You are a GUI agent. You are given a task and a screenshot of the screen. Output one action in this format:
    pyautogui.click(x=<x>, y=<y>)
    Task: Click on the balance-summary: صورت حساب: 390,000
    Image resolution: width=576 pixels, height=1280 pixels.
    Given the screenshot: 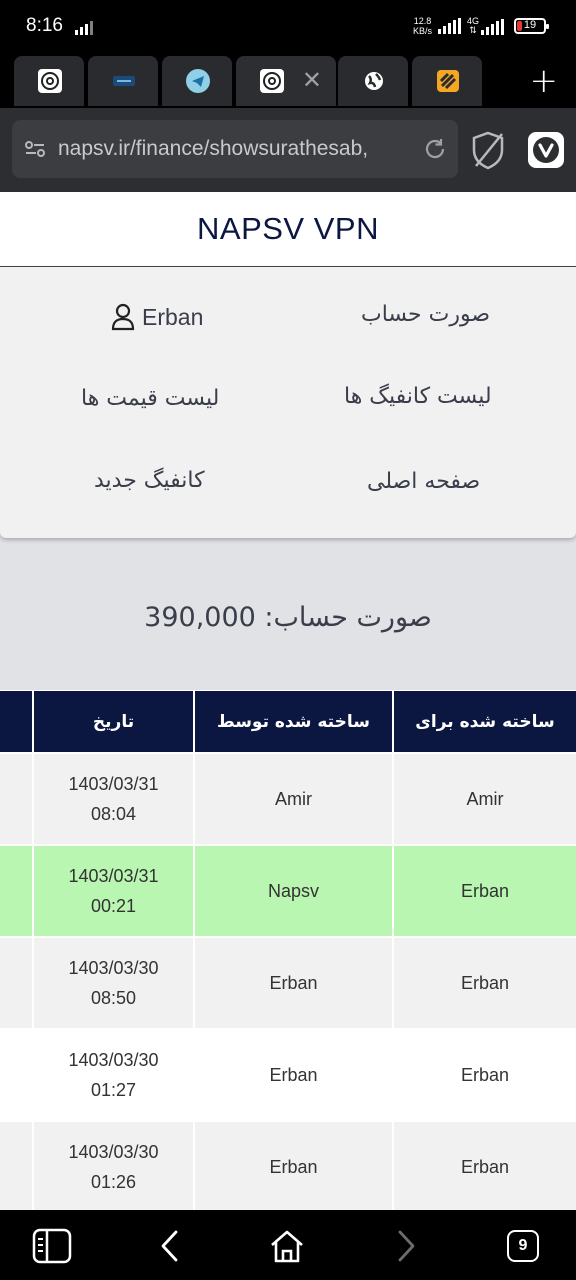 What is the action you would take?
    pyautogui.click(x=288, y=617)
    